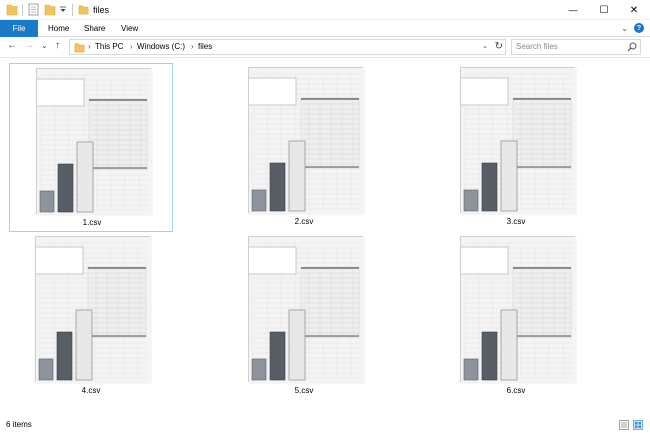  I want to click on window-title: files, so click(101, 10).